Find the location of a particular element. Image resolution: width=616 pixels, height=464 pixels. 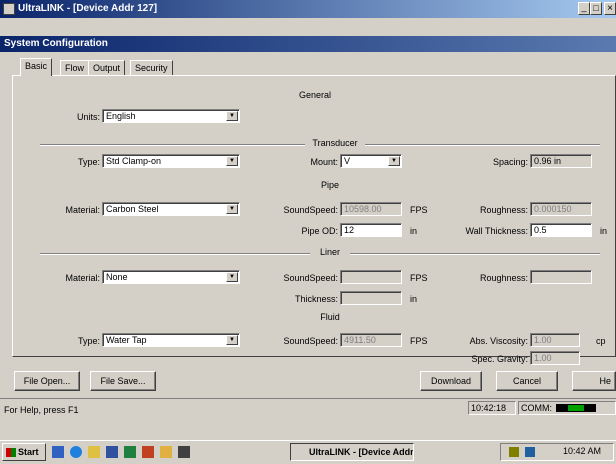

browser-icon is located at coordinates (76, 452).